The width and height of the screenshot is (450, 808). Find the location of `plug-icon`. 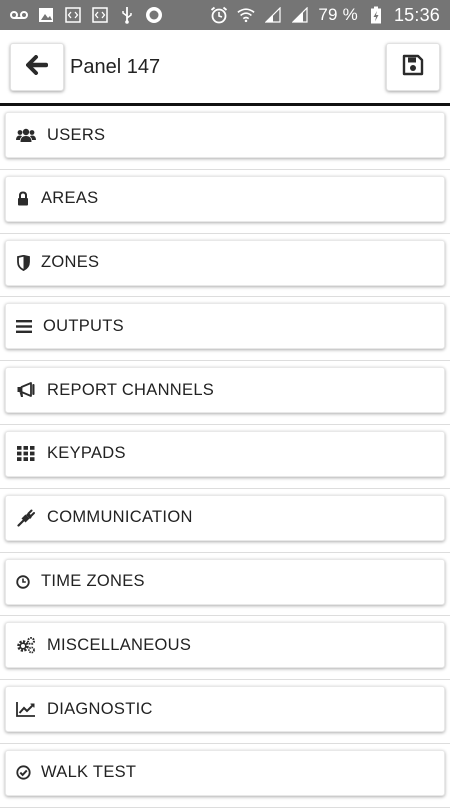

plug-icon is located at coordinates (26, 518).